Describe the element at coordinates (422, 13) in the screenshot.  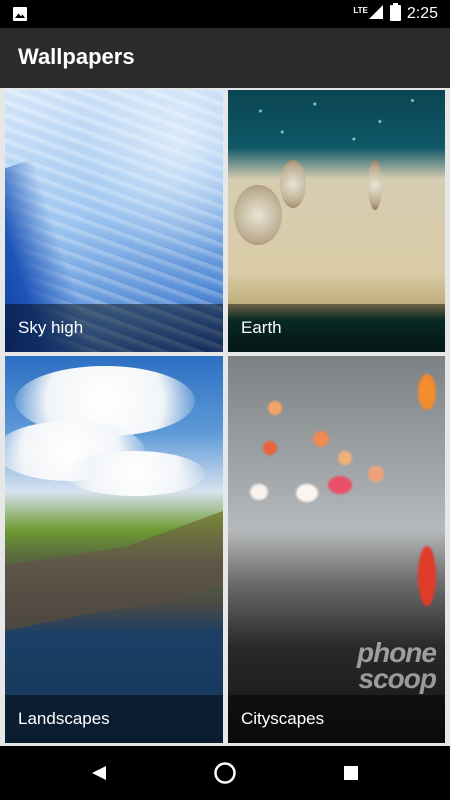
I see `clock: 2:25` at that location.